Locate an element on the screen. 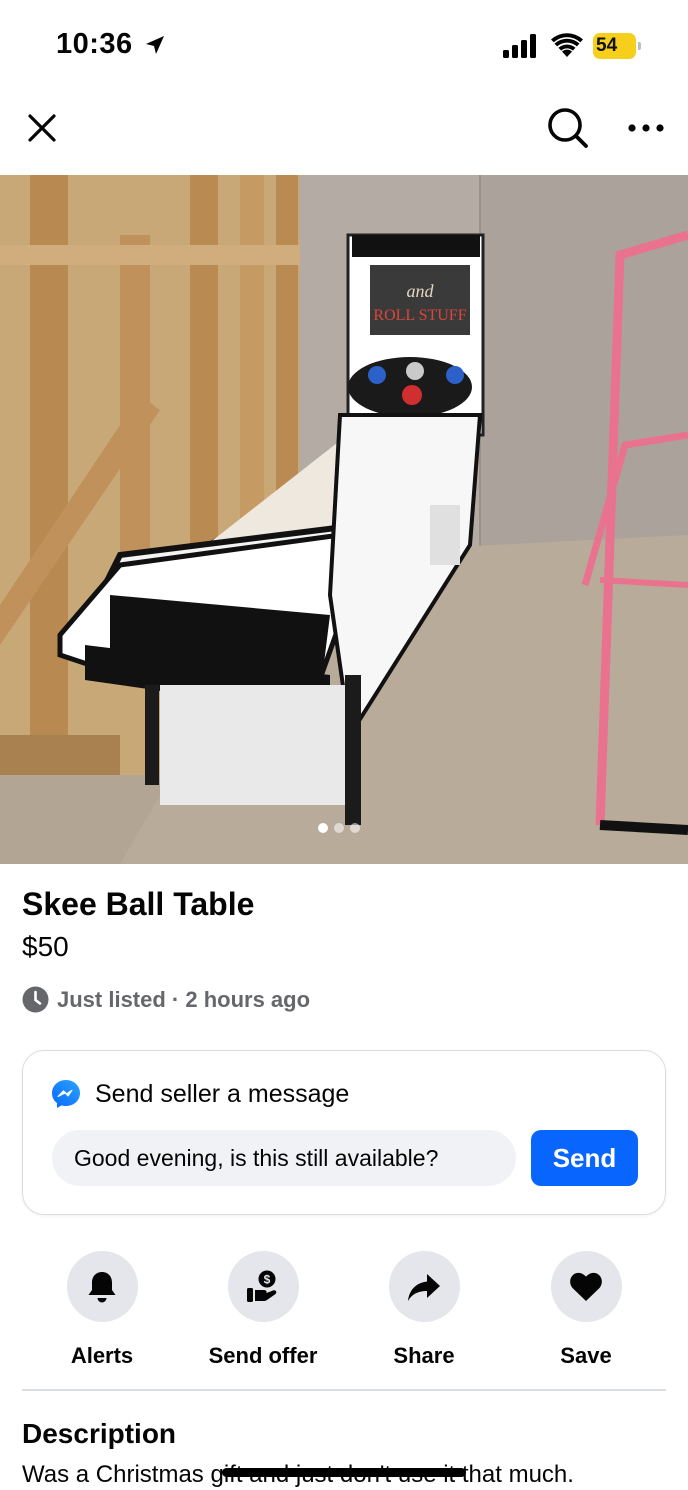 The height and width of the screenshot is (1490, 688). more-icon is located at coordinates (646, 128).